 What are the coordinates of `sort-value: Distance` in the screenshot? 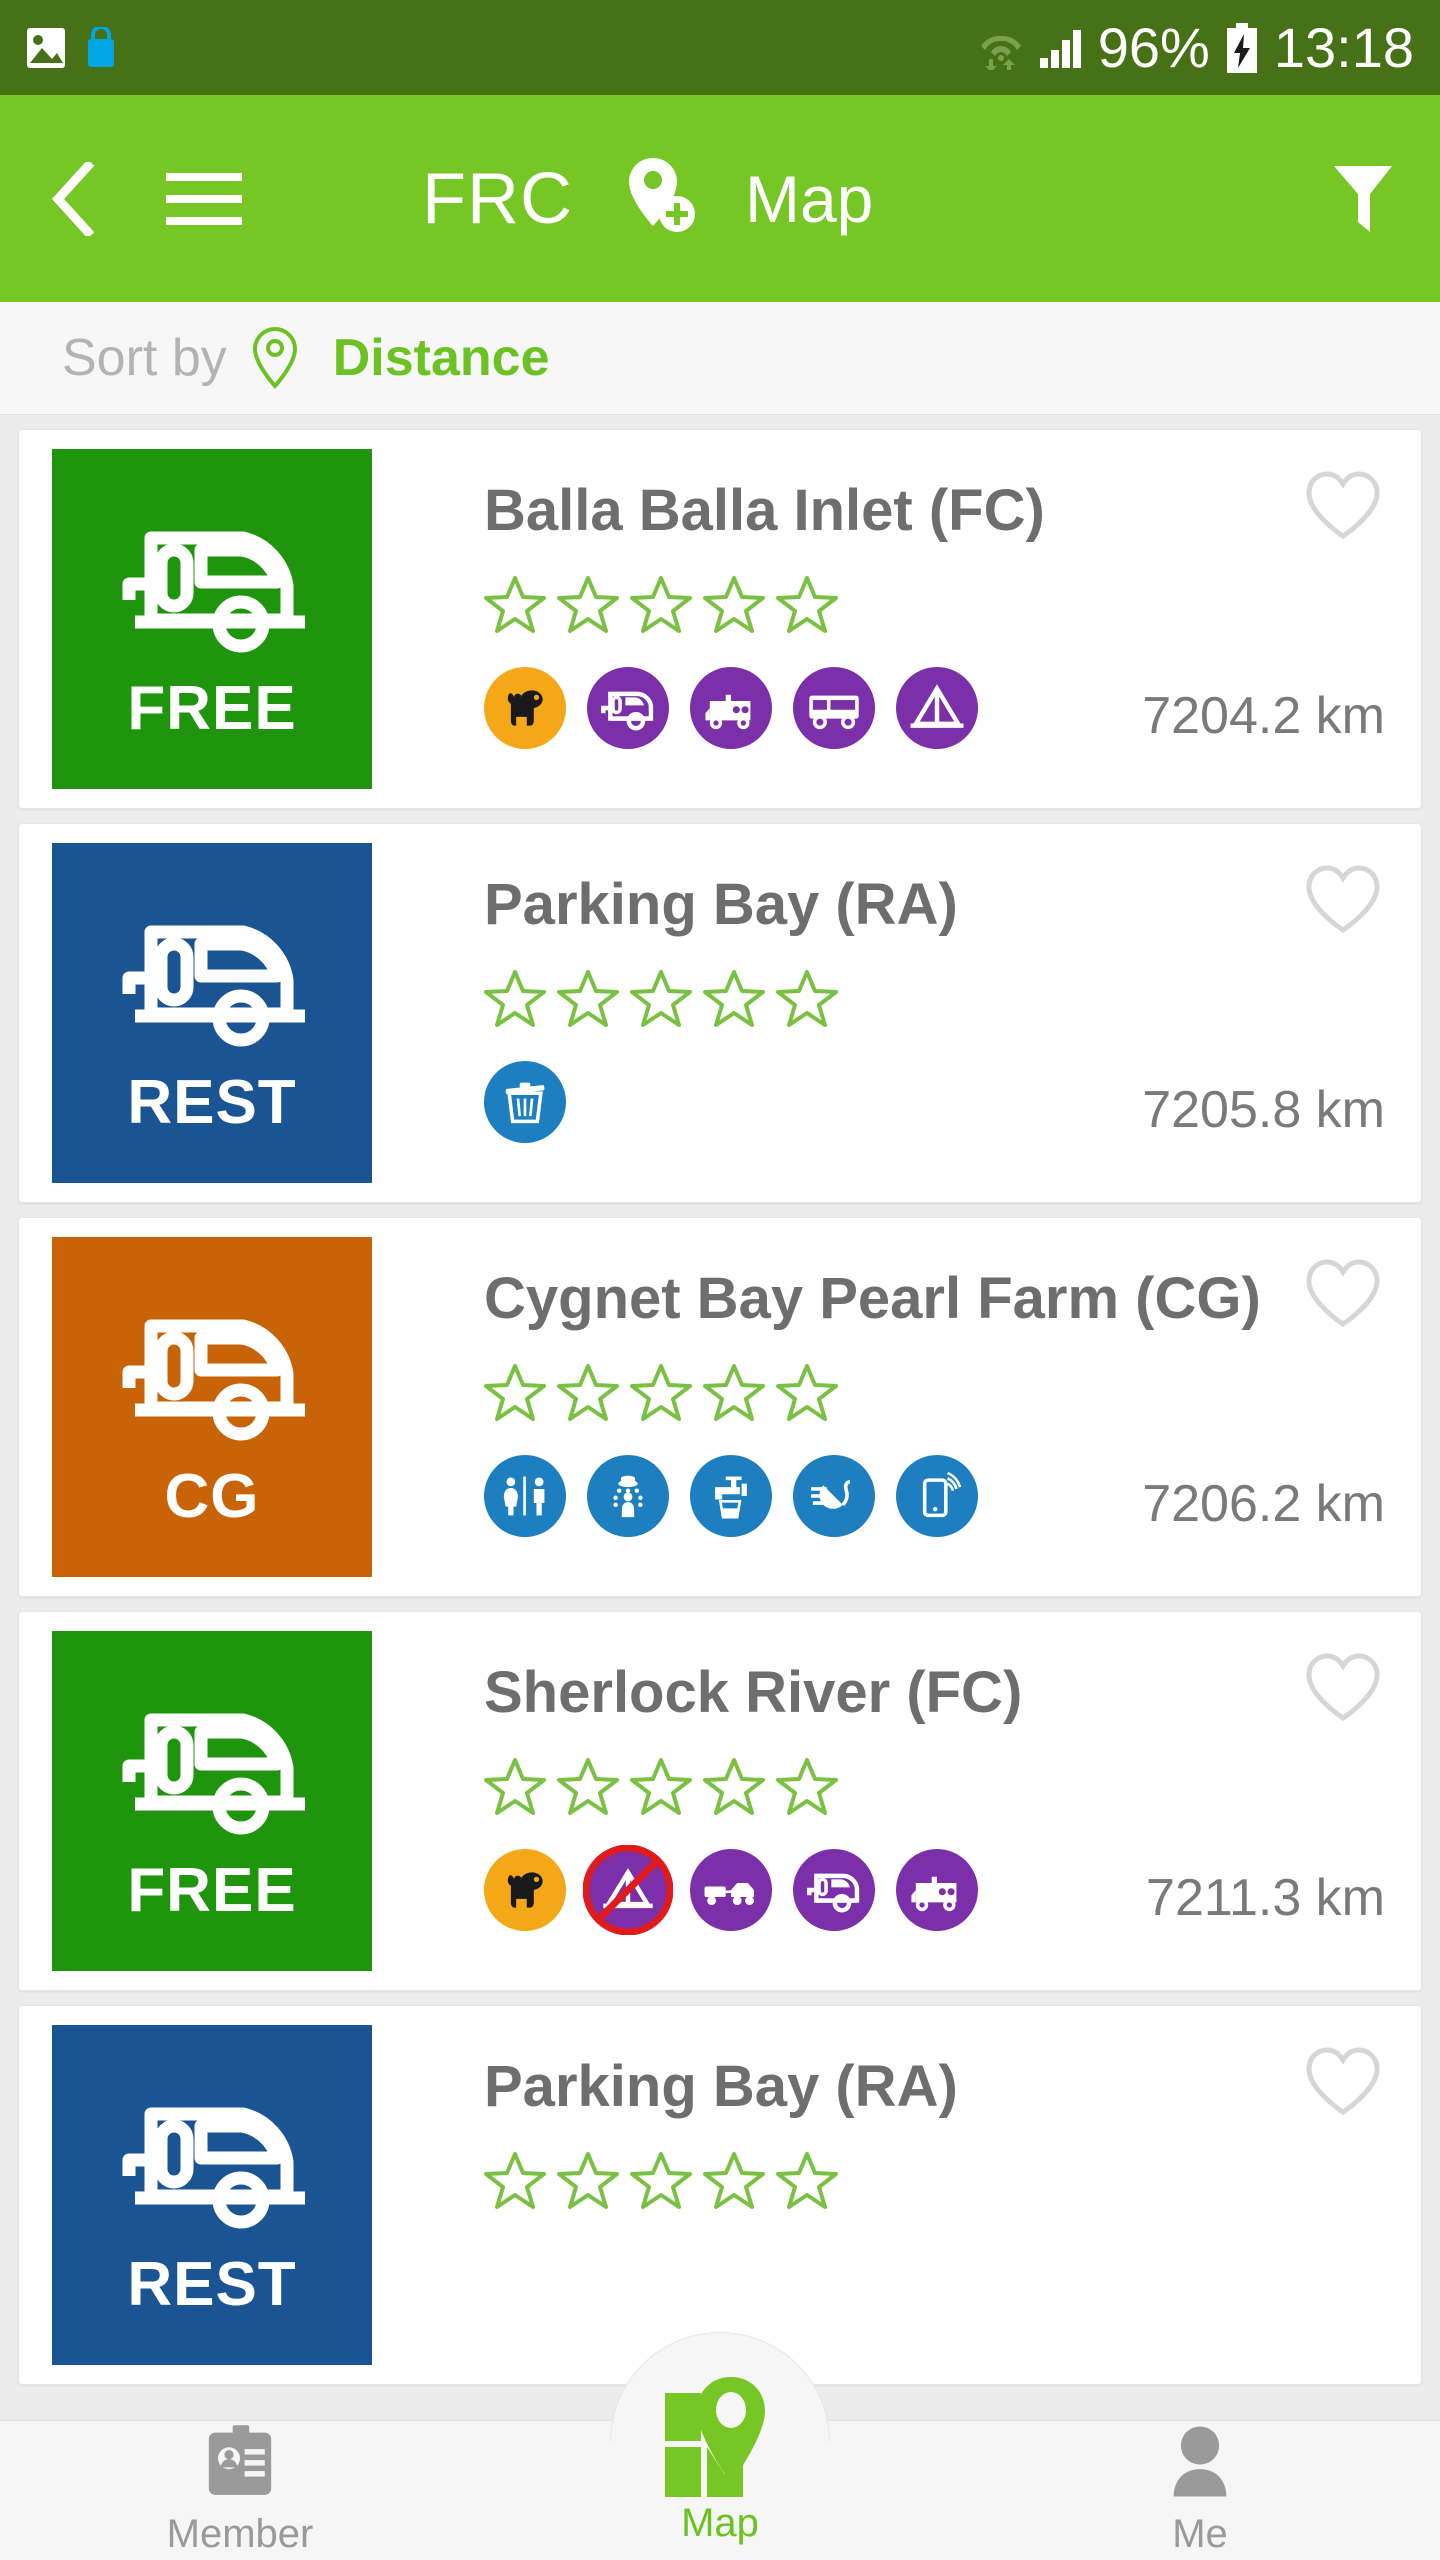 It's located at (441, 358).